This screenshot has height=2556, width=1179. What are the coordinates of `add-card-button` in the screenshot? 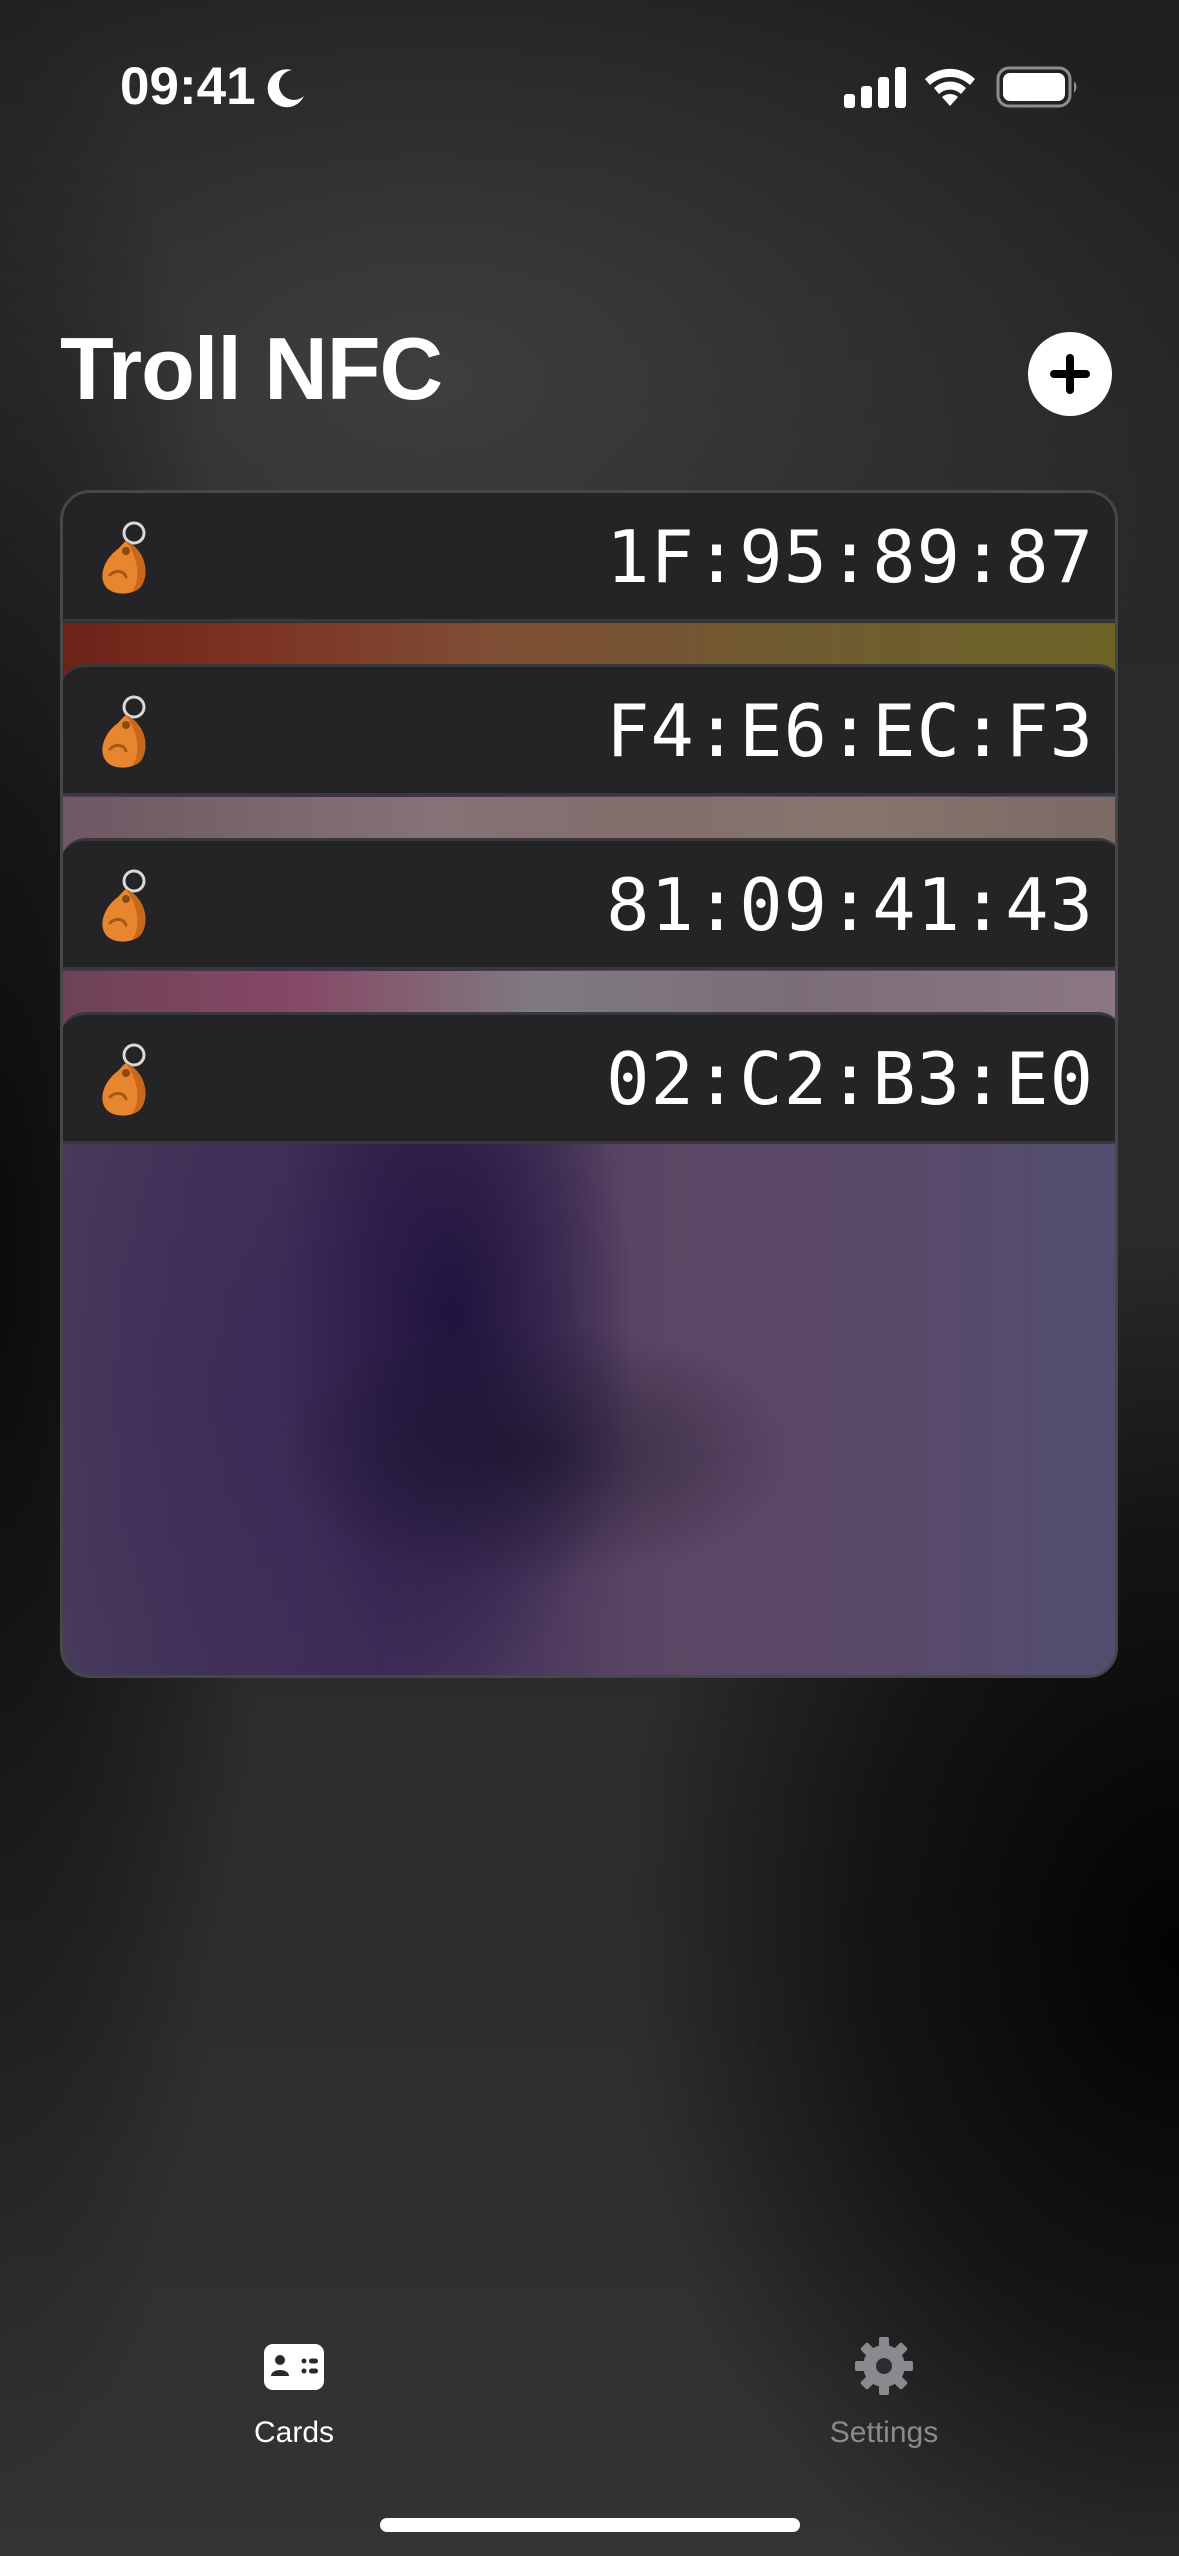 It's located at (1070, 374).